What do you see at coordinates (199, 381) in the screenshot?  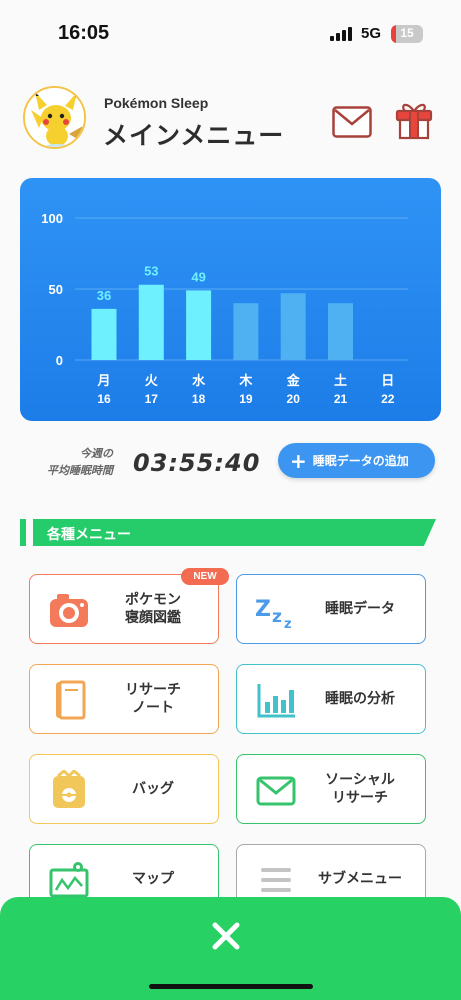 I see `x-tick-day: 水` at bounding box center [199, 381].